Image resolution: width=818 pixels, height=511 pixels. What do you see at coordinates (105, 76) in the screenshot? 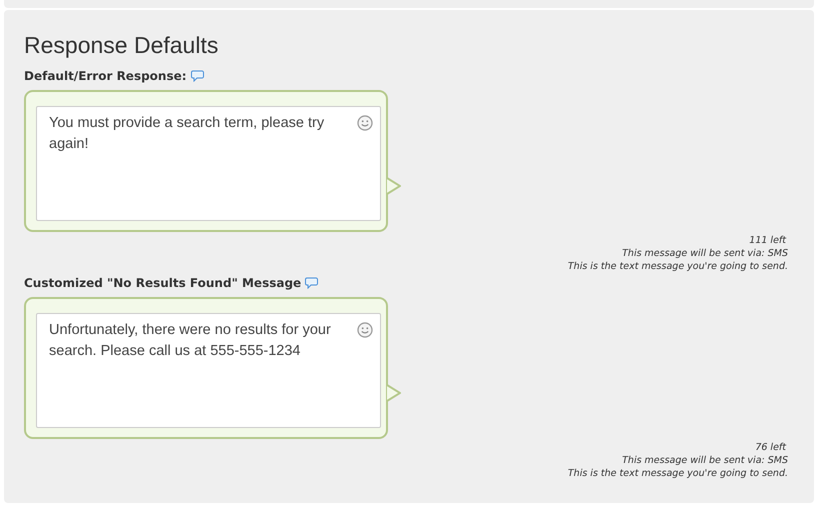
I see `field-label: Default/Error Response:` at bounding box center [105, 76].